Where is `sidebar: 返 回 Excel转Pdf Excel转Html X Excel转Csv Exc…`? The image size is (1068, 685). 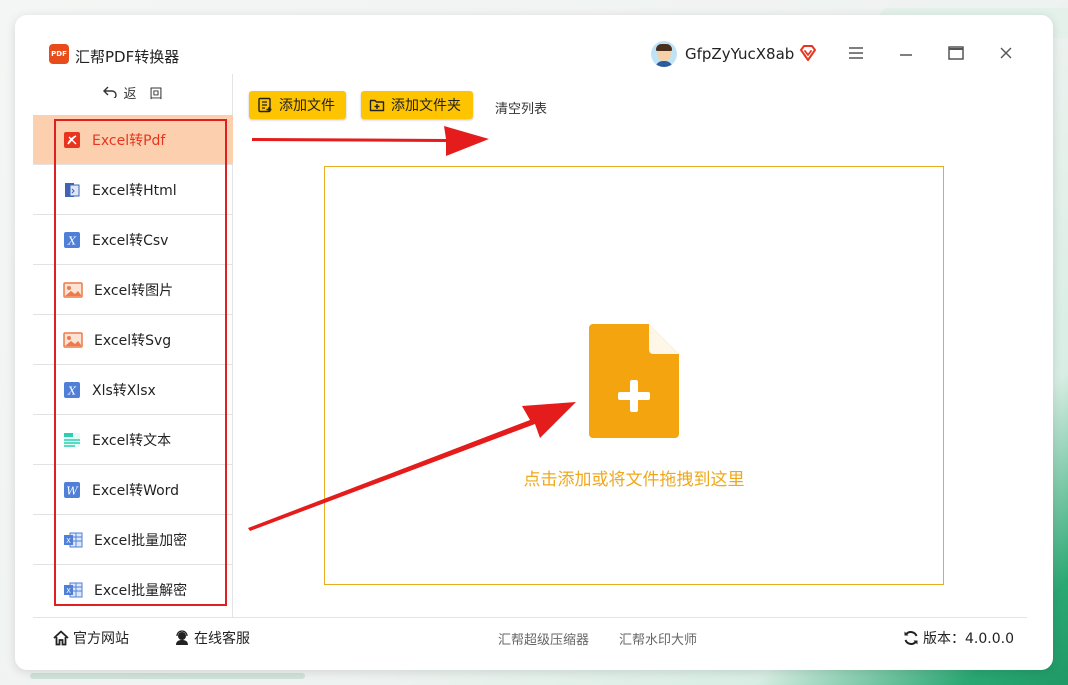 sidebar: 返 回 Excel转Pdf Excel转Html X Excel转Csv Exc… is located at coordinates (133, 345).